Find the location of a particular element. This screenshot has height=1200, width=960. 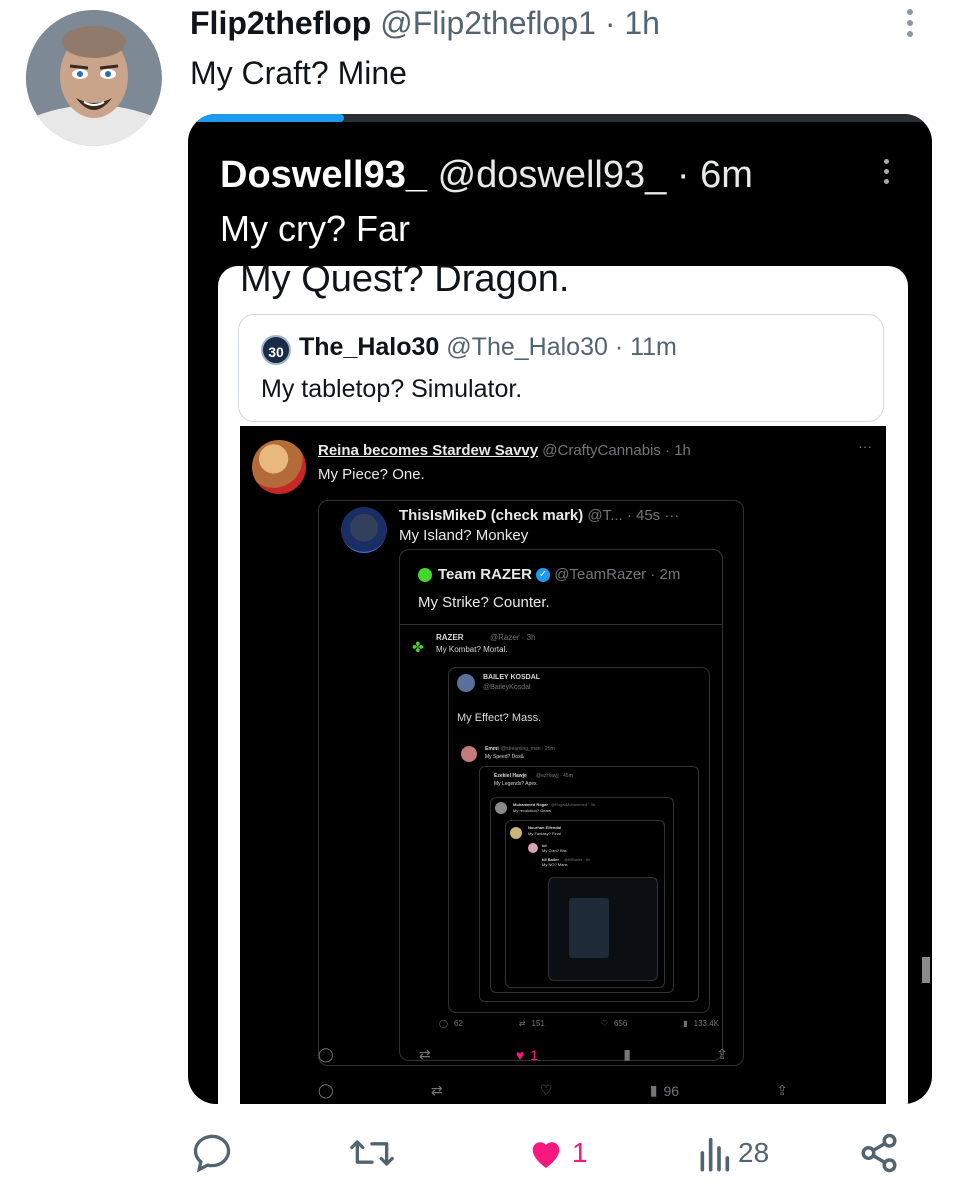

nourhan-text: My Fantasy? Final is located at coordinates (544, 833).